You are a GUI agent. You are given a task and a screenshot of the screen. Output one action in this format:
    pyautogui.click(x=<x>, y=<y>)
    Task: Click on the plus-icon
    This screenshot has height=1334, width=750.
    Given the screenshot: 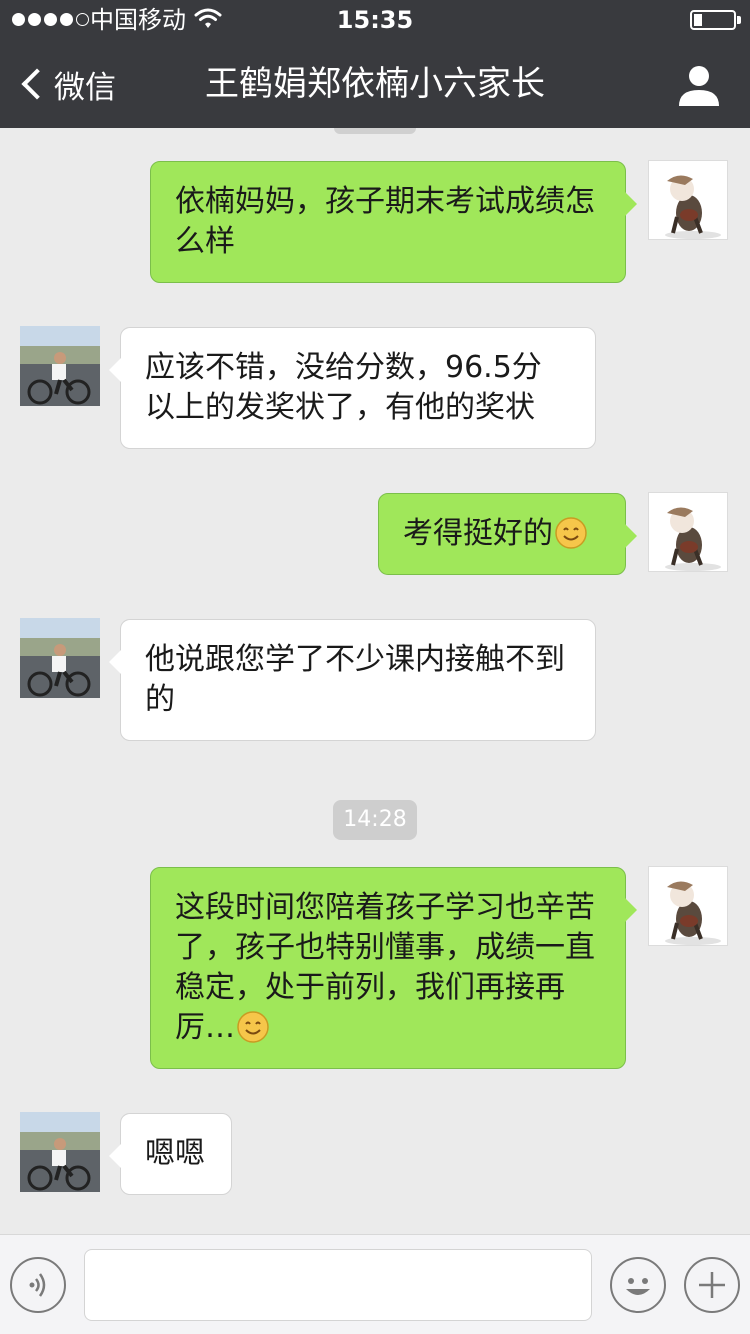 What is the action you would take?
    pyautogui.click(x=712, y=1285)
    